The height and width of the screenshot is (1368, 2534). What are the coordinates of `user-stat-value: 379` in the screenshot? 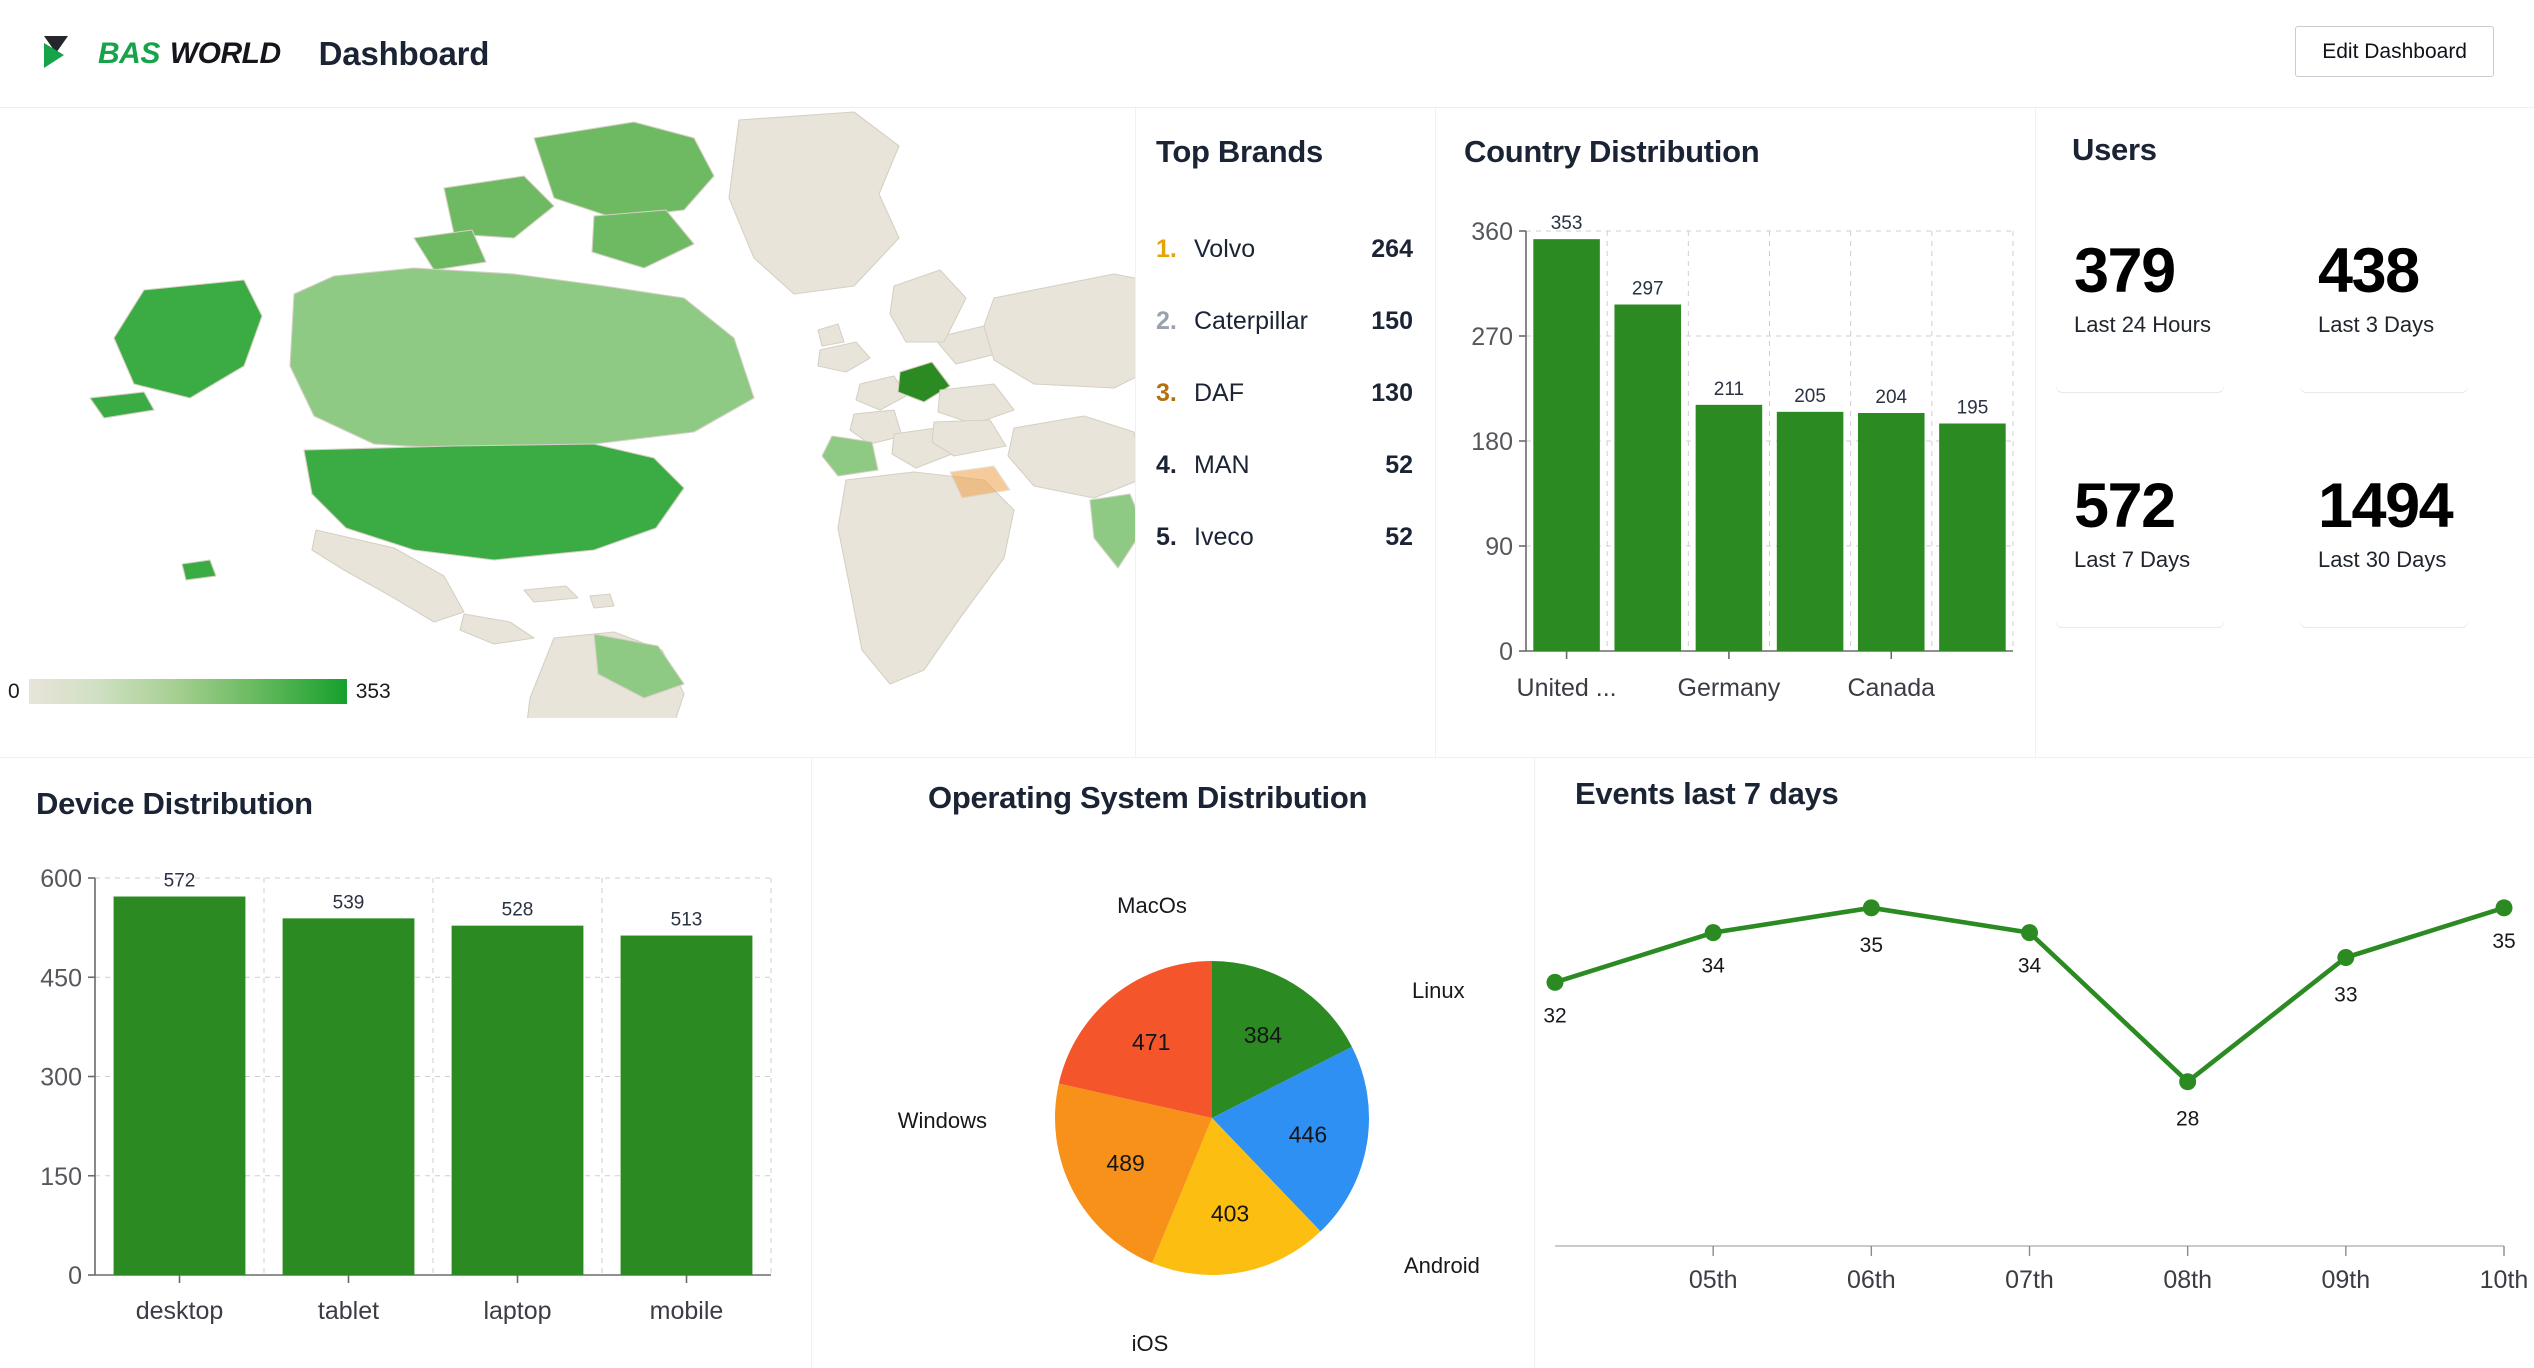 It's located at (2125, 271).